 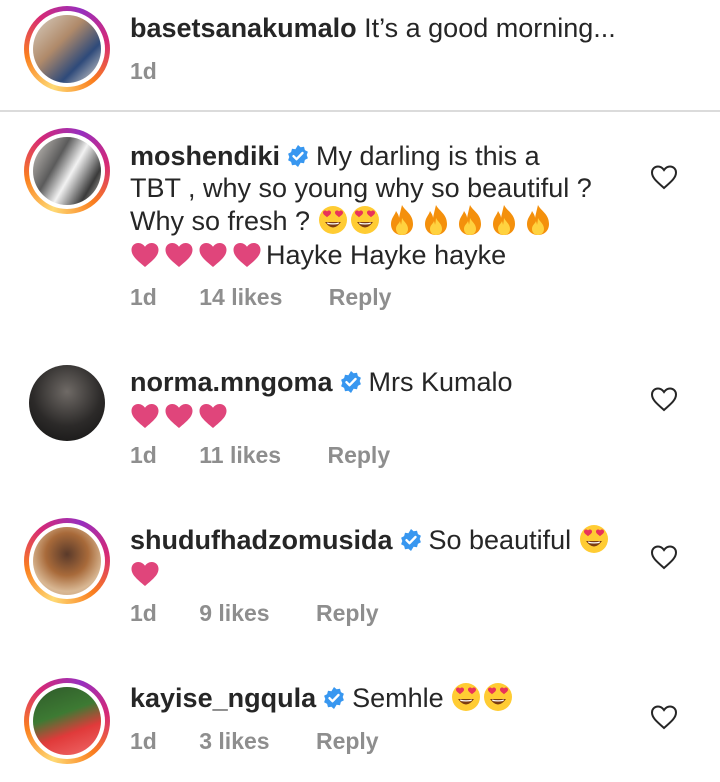 What do you see at coordinates (272, 741) in the screenshot?
I see `comment-meta: 1d 3 likes Reply` at bounding box center [272, 741].